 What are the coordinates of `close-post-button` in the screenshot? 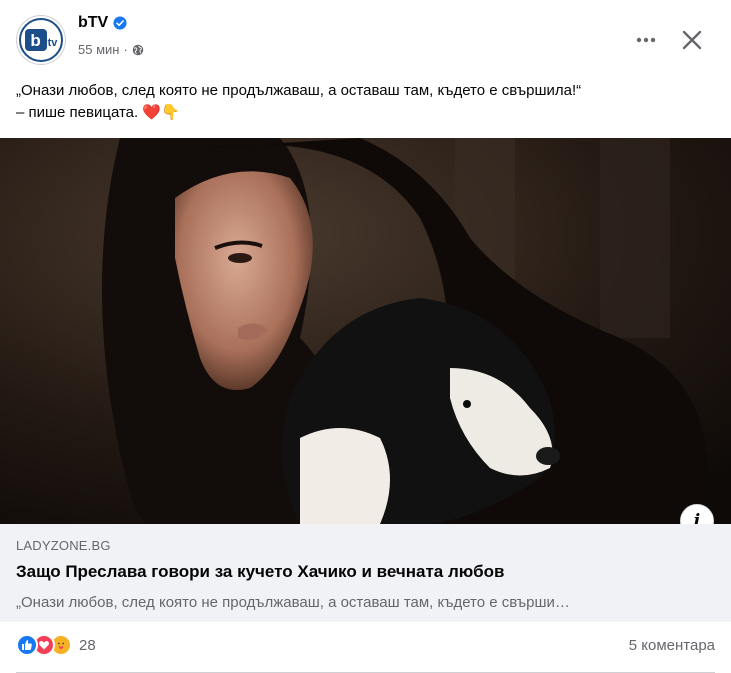 It's located at (692, 40).